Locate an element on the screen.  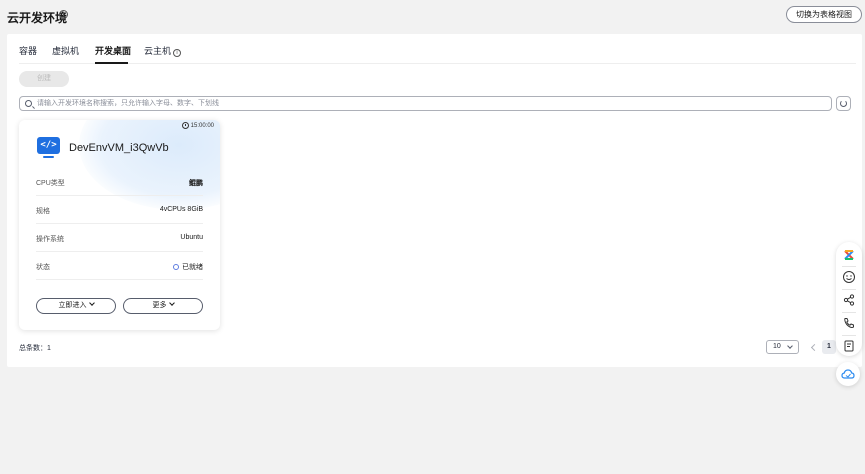
row-label: 状态 is located at coordinates (43, 267).